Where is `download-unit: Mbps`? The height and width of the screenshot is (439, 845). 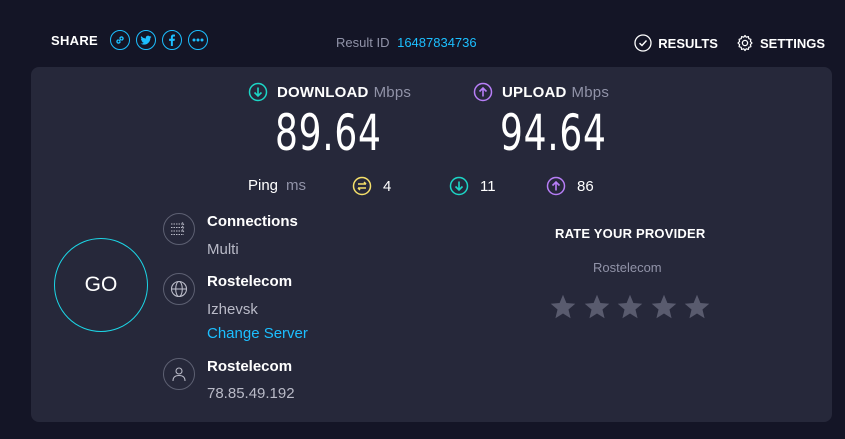 download-unit: Mbps is located at coordinates (392, 92).